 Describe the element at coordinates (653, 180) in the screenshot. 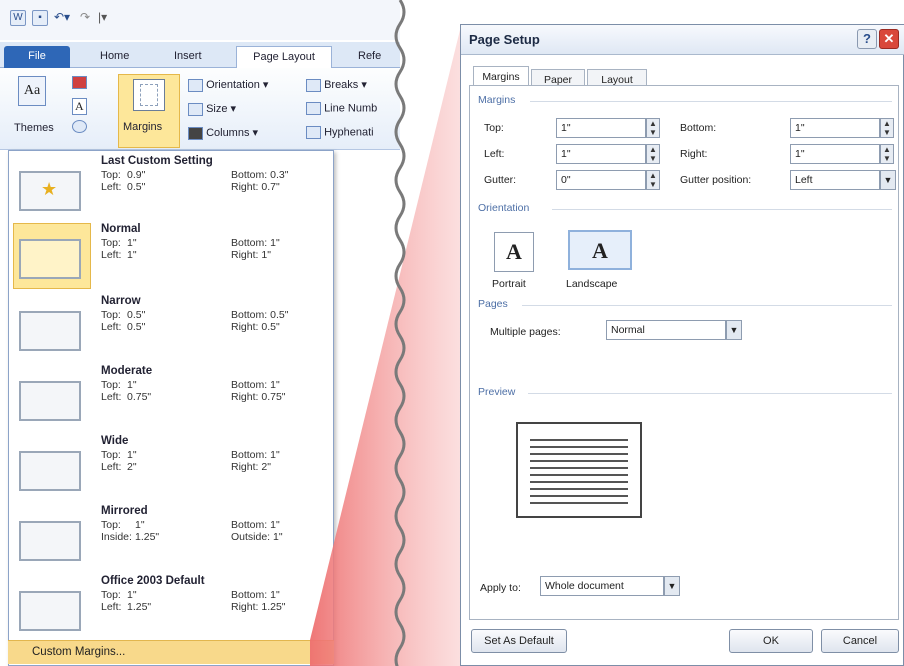

I see `gutter-spinner: ▲ ▼` at that location.